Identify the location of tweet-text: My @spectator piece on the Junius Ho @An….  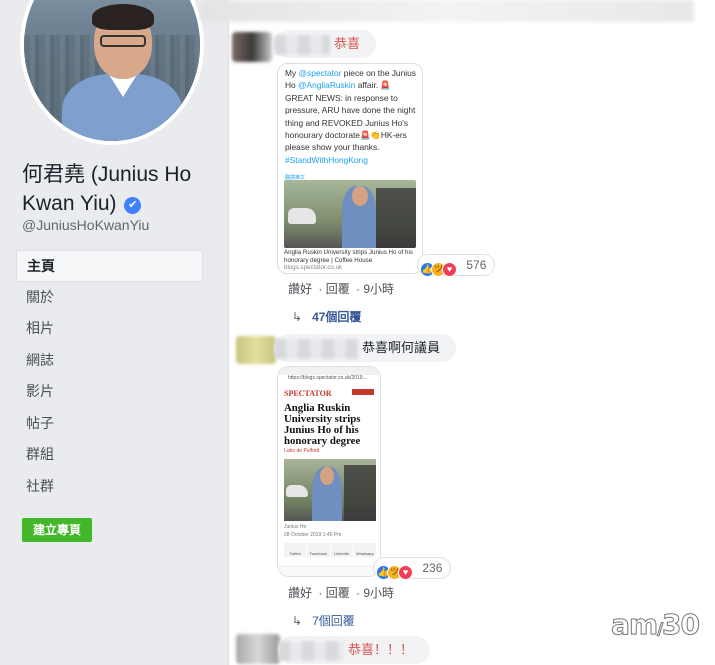
(350, 116).